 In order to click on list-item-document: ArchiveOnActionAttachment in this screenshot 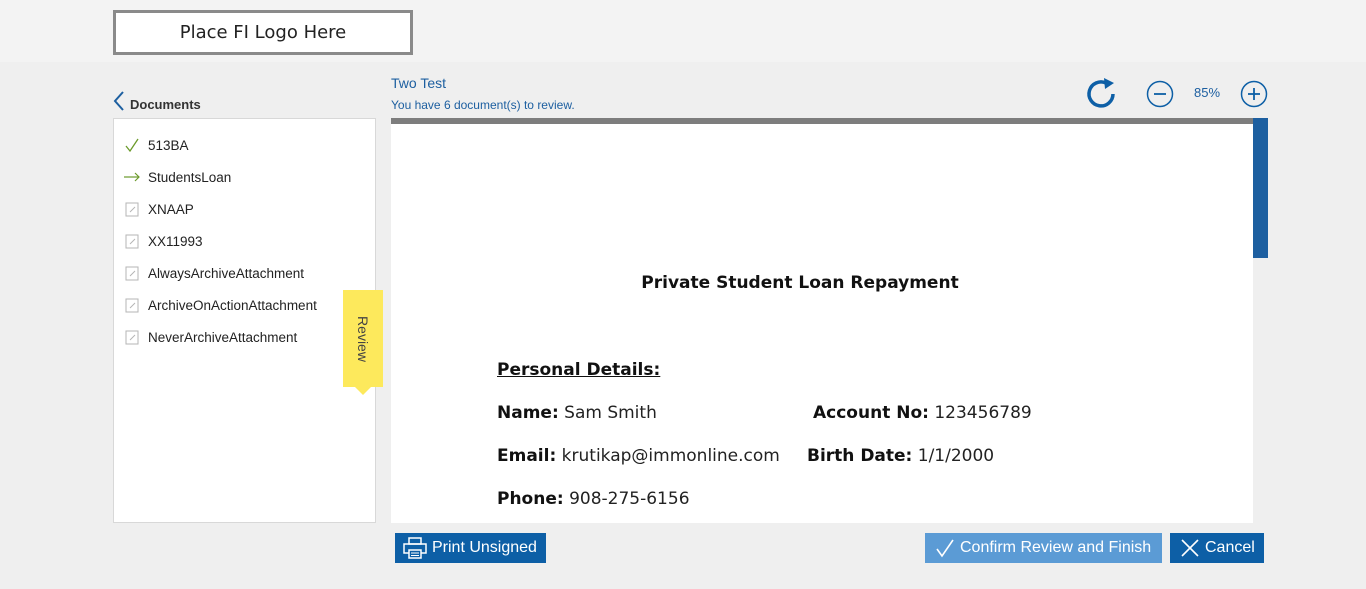, I will do `click(220, 305)`.